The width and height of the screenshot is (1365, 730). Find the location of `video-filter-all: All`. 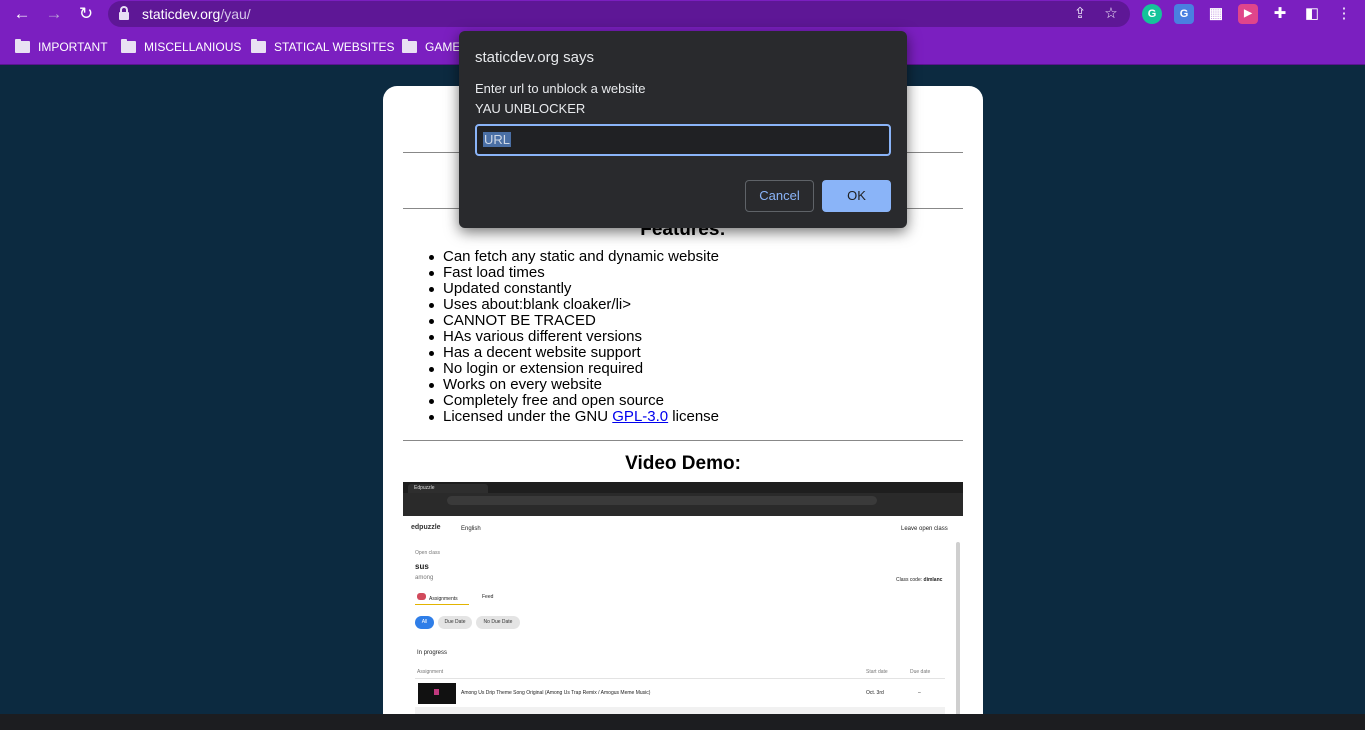

video-filter-all: All is located at coordinates (424, 622).